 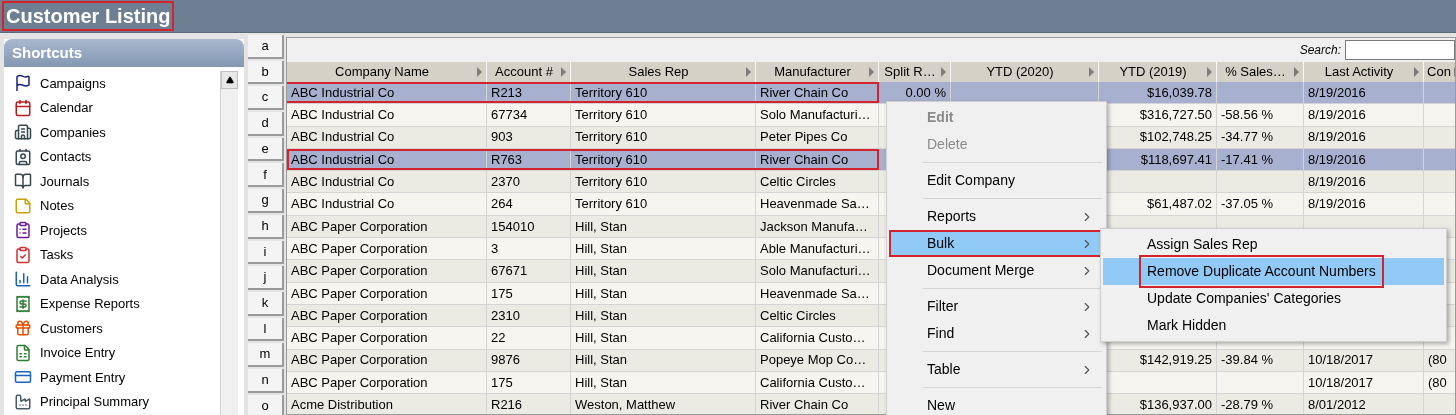 I want to click on table-cell-text: 154010, so click(x=513, y=226).